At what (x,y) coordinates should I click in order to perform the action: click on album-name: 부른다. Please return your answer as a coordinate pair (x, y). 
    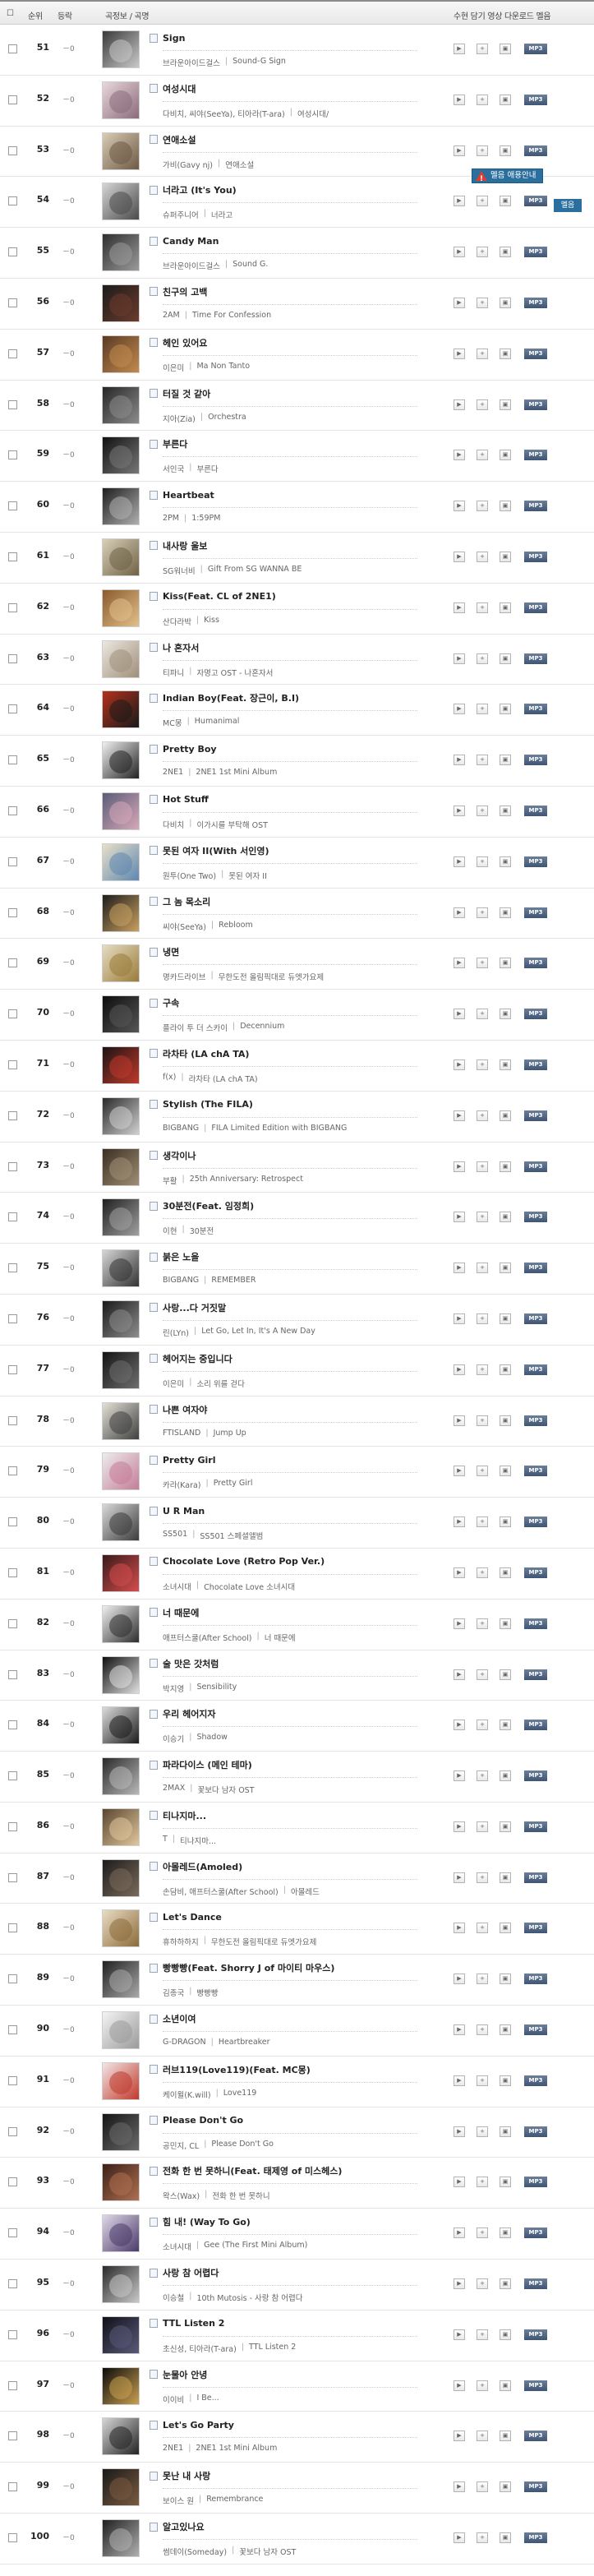
    Looking at the image, I should click on (207, 469).